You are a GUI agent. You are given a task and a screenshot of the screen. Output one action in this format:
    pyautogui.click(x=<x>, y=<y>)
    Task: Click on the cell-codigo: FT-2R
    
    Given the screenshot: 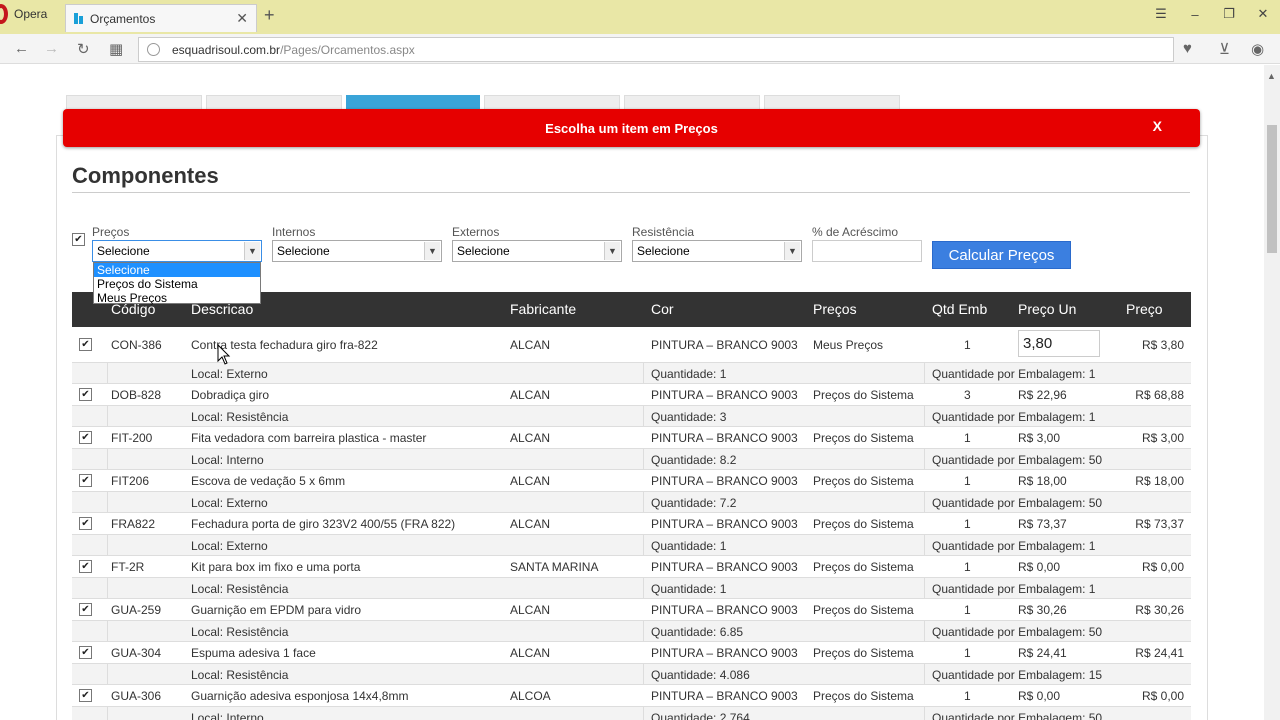 What is the action you would take?
    pyautogui.click(x=128, y=567)
    